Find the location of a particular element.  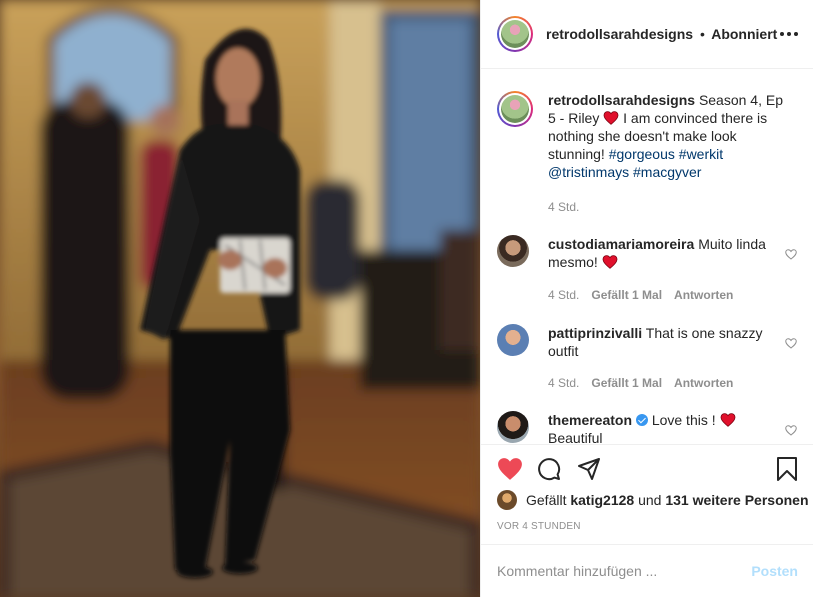

caption-time: 4 Std. is located at coordinates (563, 207).